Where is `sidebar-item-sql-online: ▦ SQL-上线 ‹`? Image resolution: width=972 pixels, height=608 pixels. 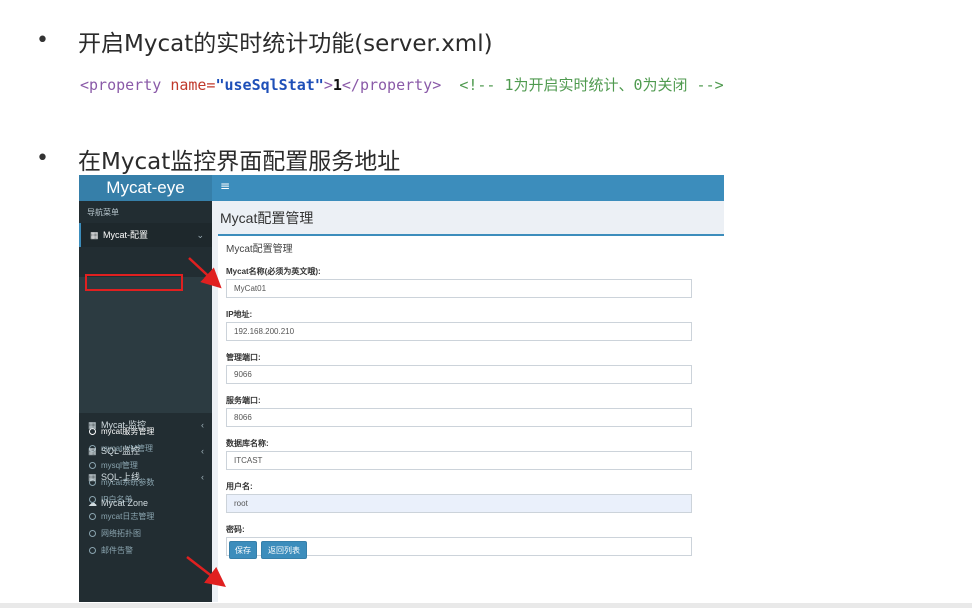
sidebar-item-sql-online: ▦ SQL-上线 ‹ is located at coordinates (145, 477).